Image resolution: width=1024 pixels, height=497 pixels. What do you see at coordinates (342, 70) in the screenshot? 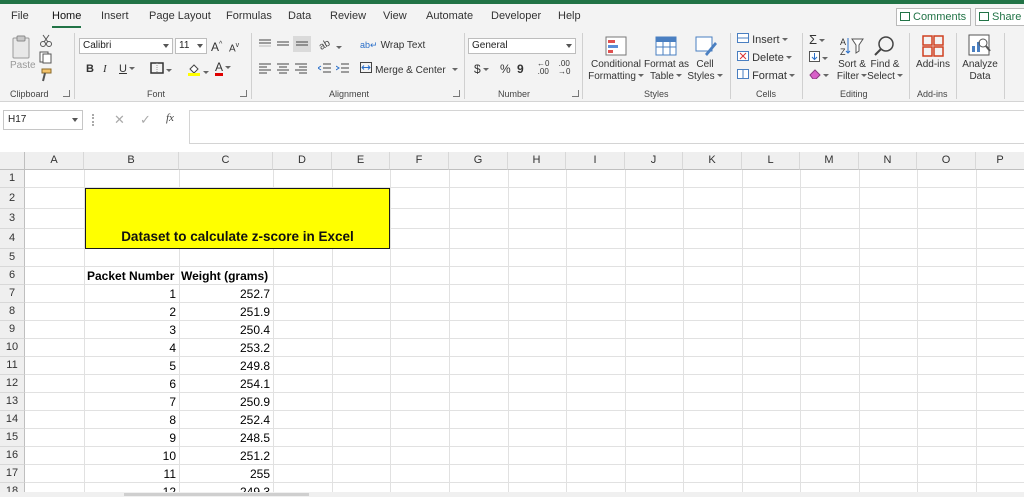
I see `increase-indent-icon` at bounding box center [342, 70].